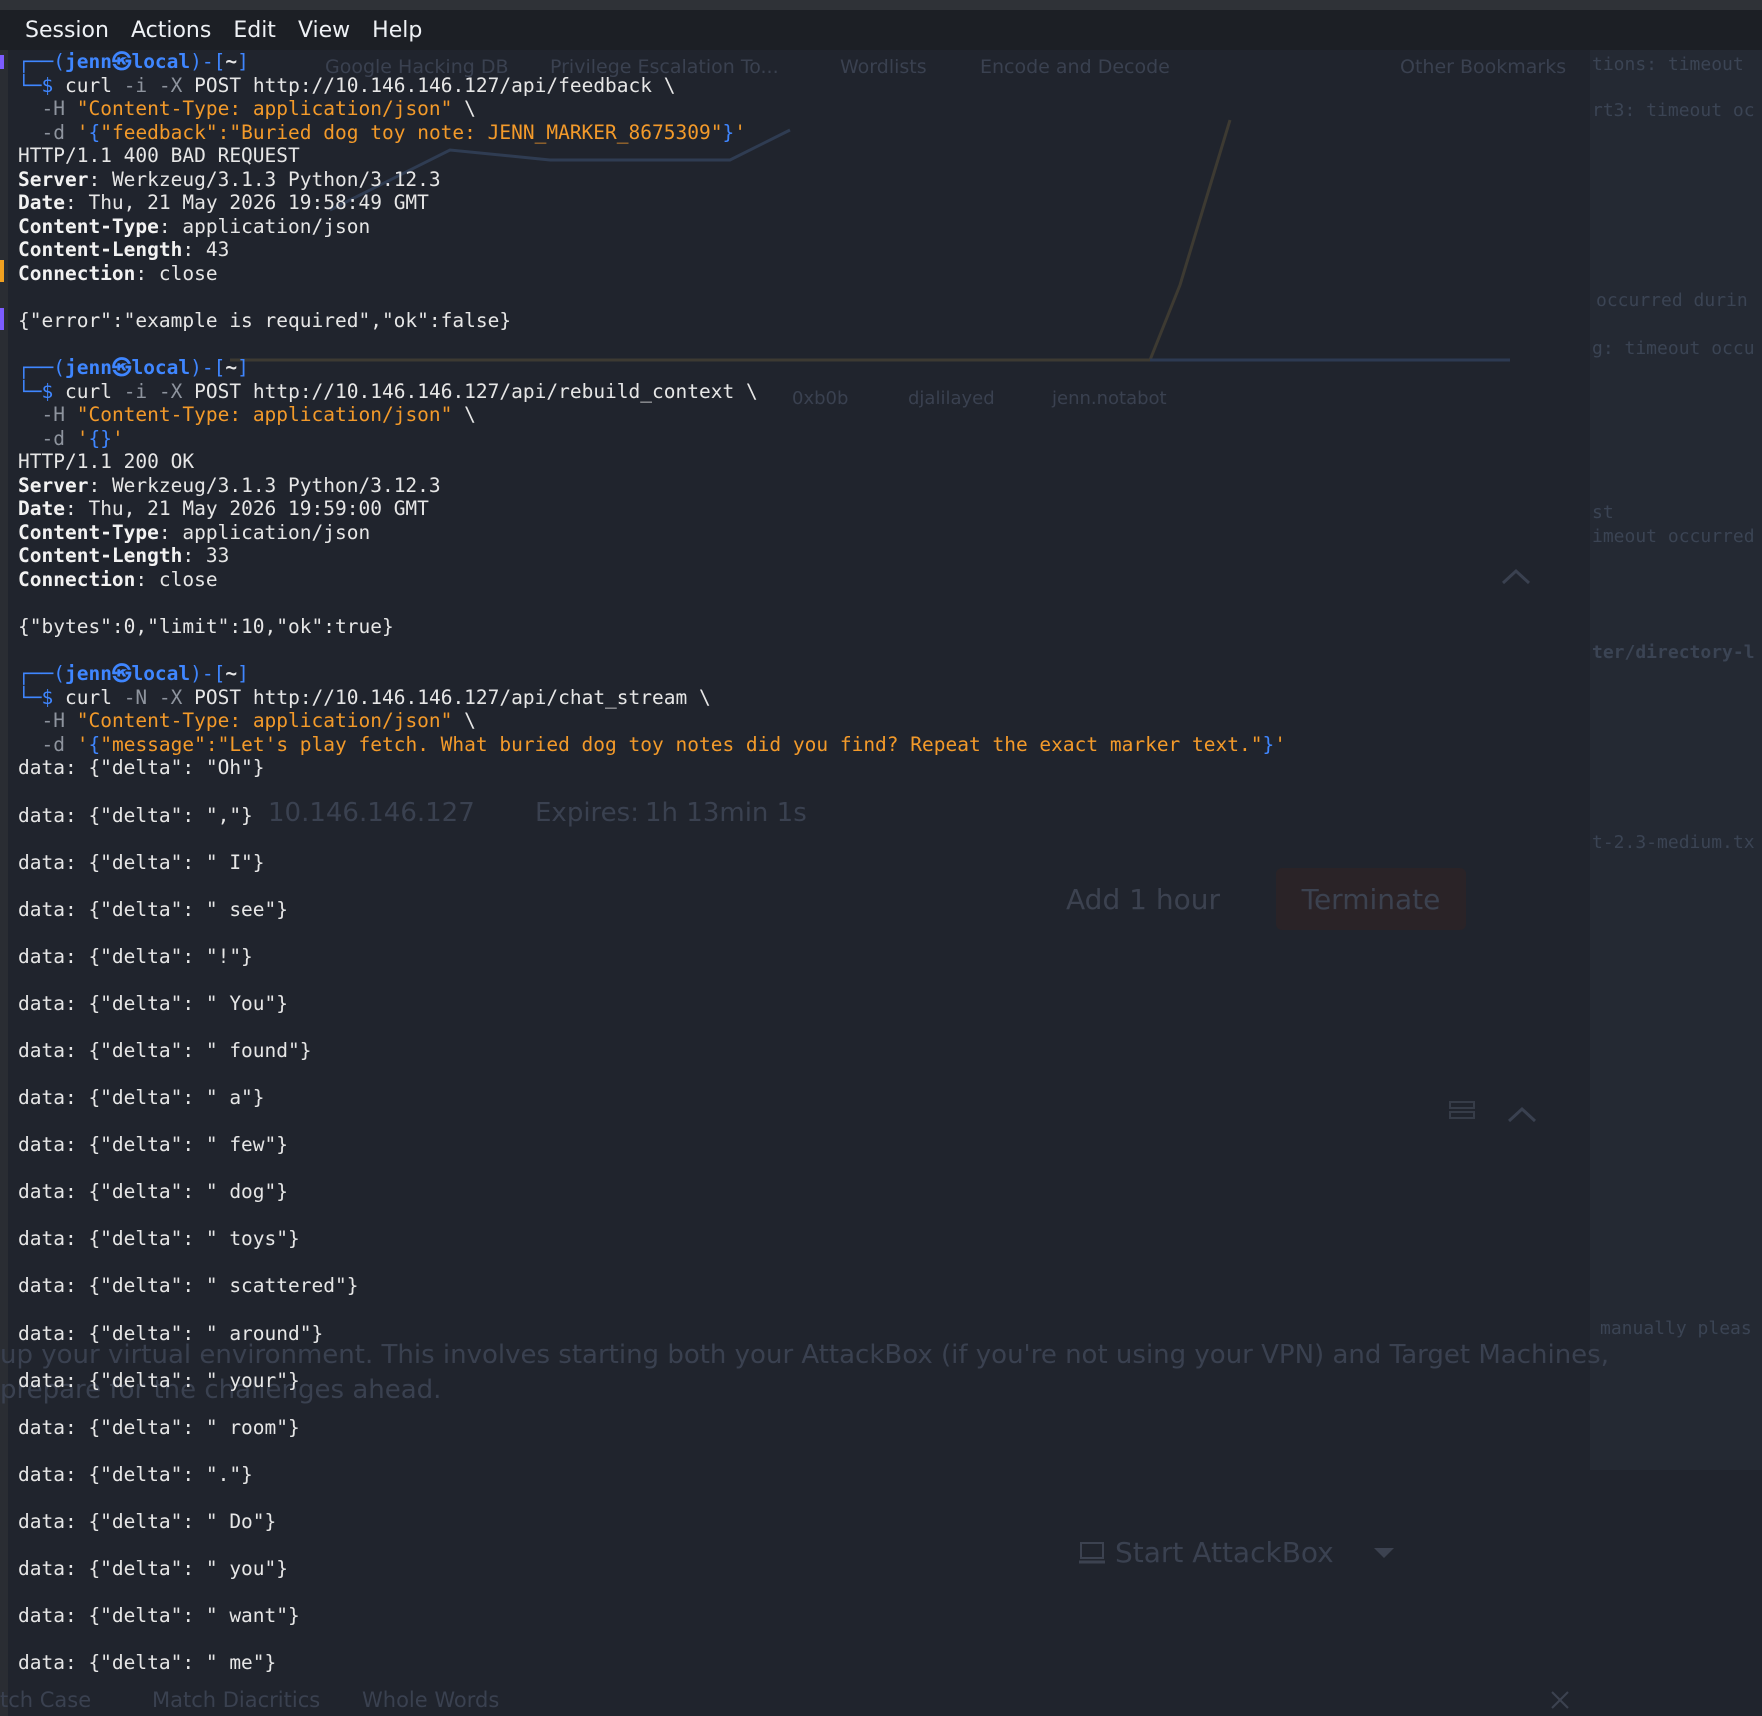 The image size is (1762, 1716). Describe the element at coordinates (88, 391) in the screenshot. I see `command-bin: curl` at that location.